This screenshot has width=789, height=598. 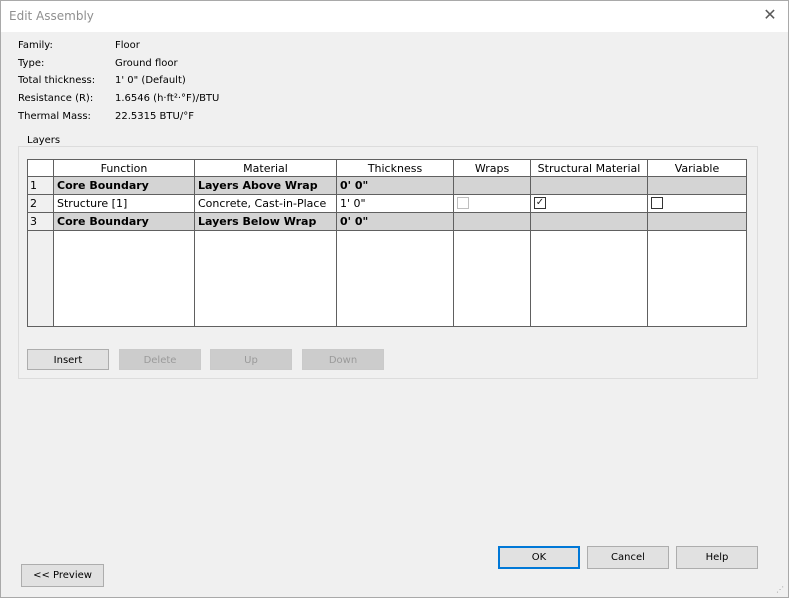 What do you see at coordinates (492, 168) in the screenshot?
I see `column-header-wraps: Wraps` at bounding box center [492, 168].